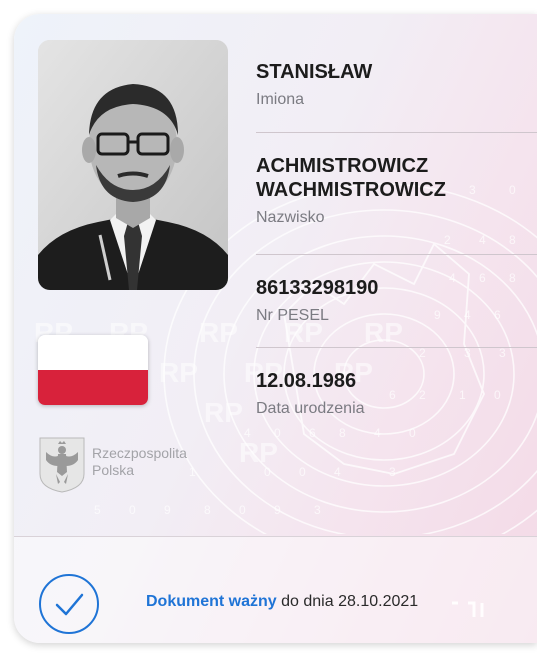  What do you see at coordinates (192, 472) in the screenshot?
I see `svg-text: 1` at bounding box center [192, 472].